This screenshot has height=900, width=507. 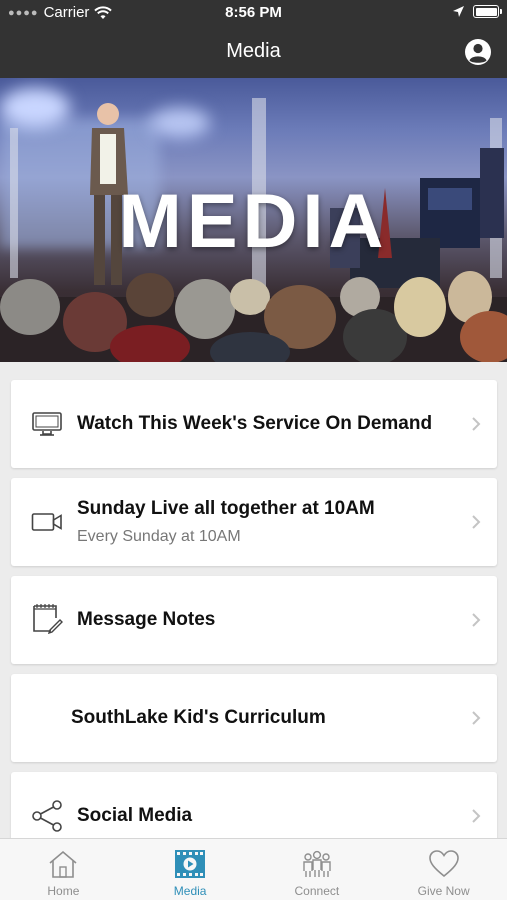 I want to click on navigation-bar: Media, so click(x=253, y=52).